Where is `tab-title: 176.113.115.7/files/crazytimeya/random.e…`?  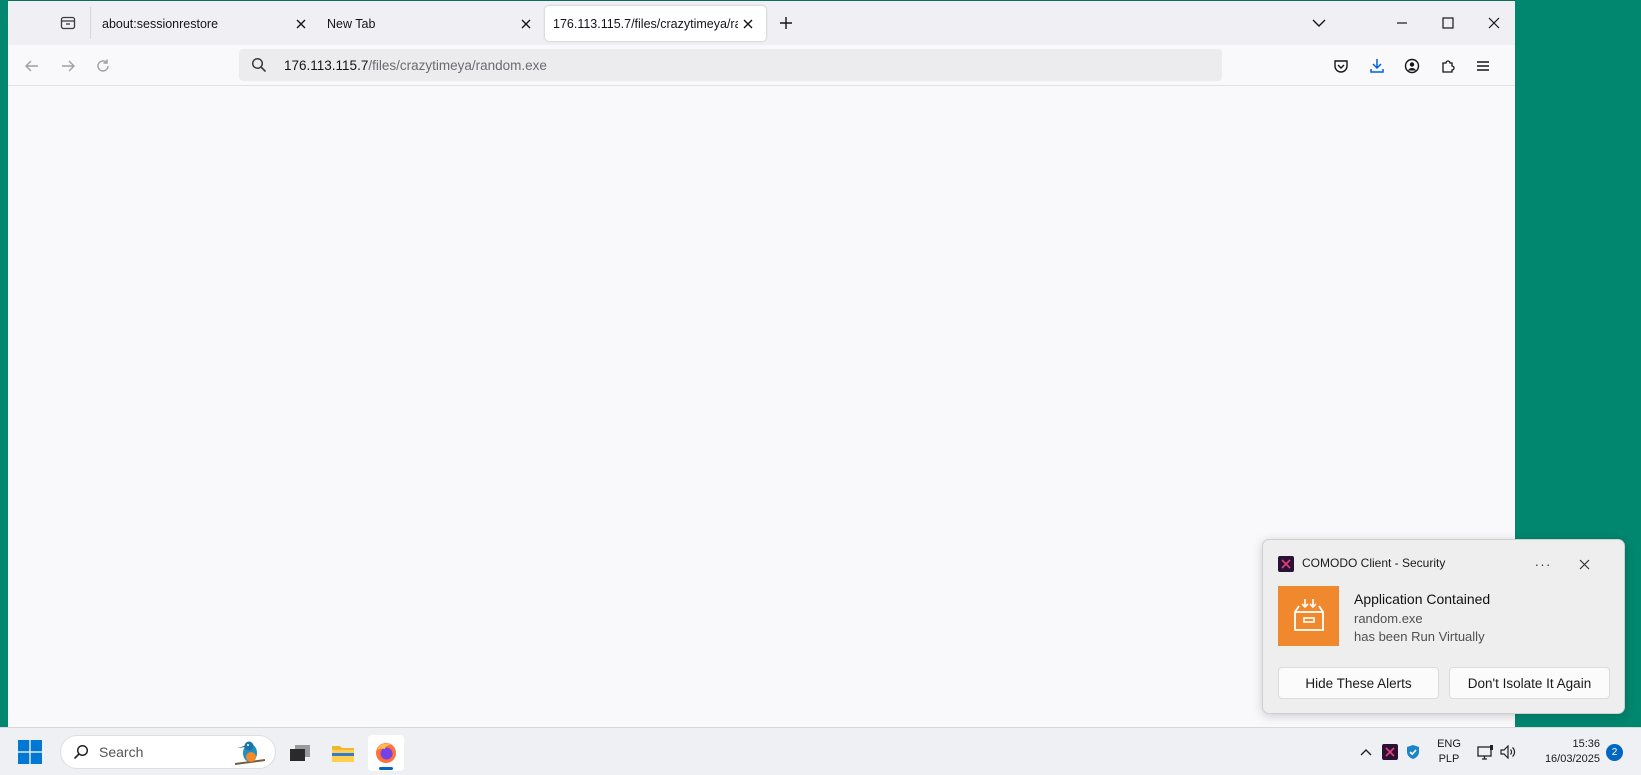
tab-title: 176.113.115.7/files/crazytimeya/random.e… is located at coordinates (645, 23).